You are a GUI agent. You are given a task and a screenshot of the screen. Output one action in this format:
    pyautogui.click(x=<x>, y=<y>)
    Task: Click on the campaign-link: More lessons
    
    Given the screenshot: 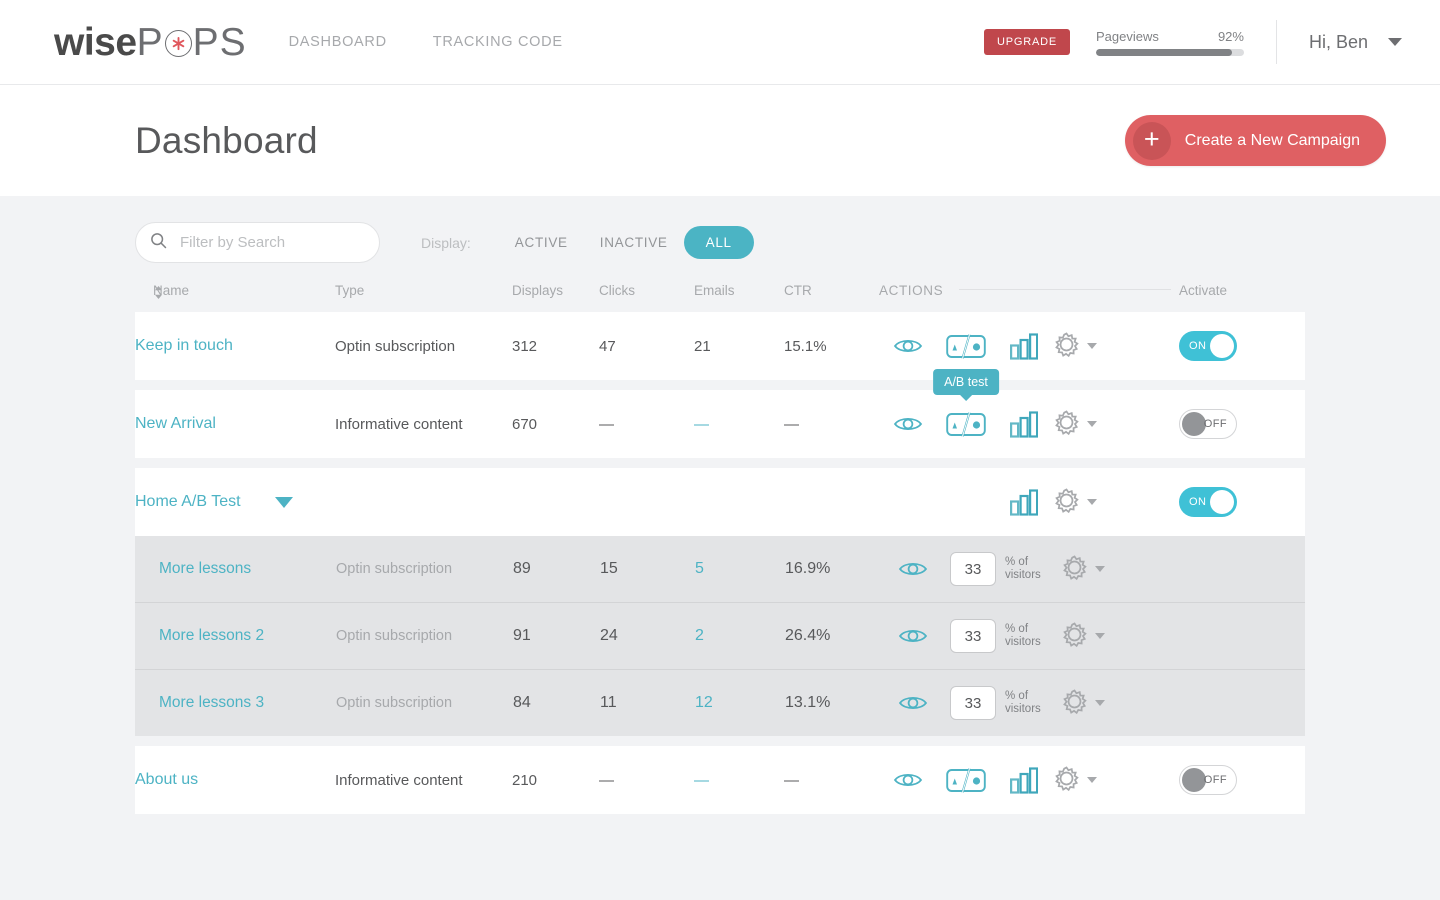 What is the action you would take?
    pyautogui.click(x=205, y=568)
    